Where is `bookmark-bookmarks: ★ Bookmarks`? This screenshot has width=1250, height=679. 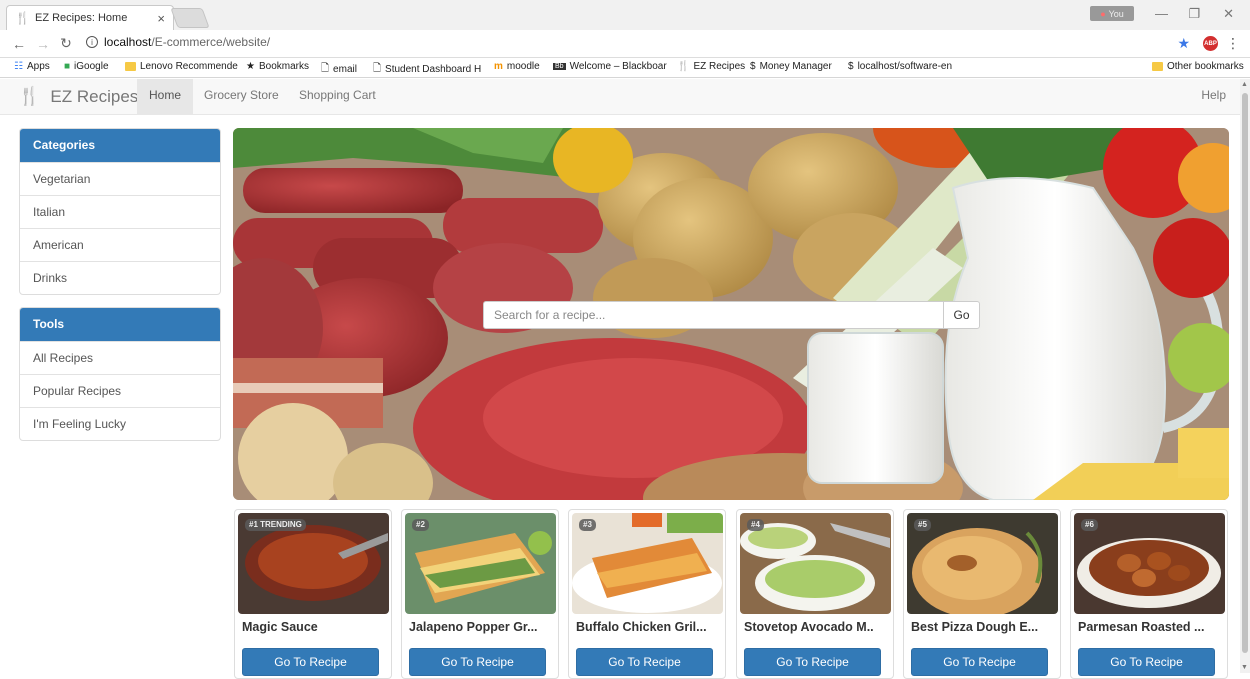 bookmark-bookmarks: ★ Bookmarks is located at coordinates (277, 66).